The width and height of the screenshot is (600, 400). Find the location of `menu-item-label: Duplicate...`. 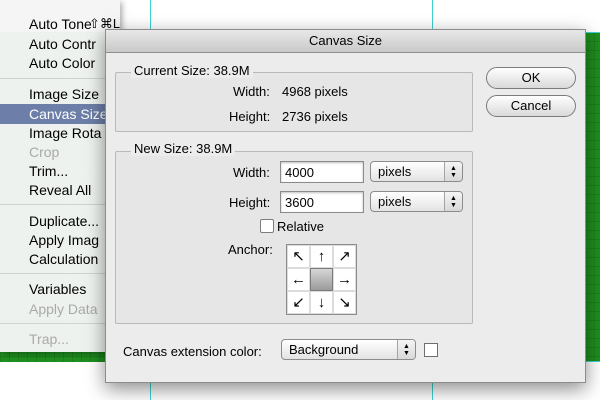

menu-item-label: Duplicate... is located at coordinates (64, 221).